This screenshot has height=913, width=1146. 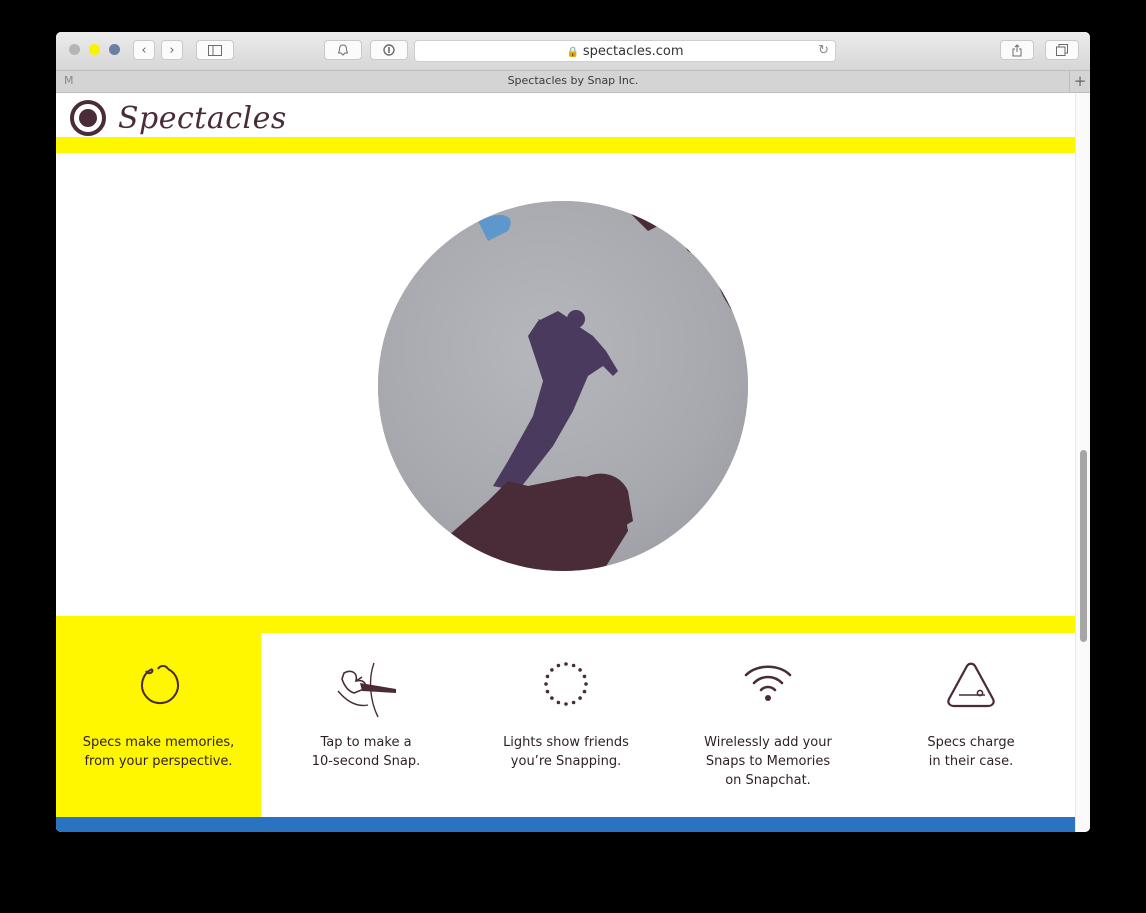 I want to click on tap-hand-icon, so click(x=366, y=690).